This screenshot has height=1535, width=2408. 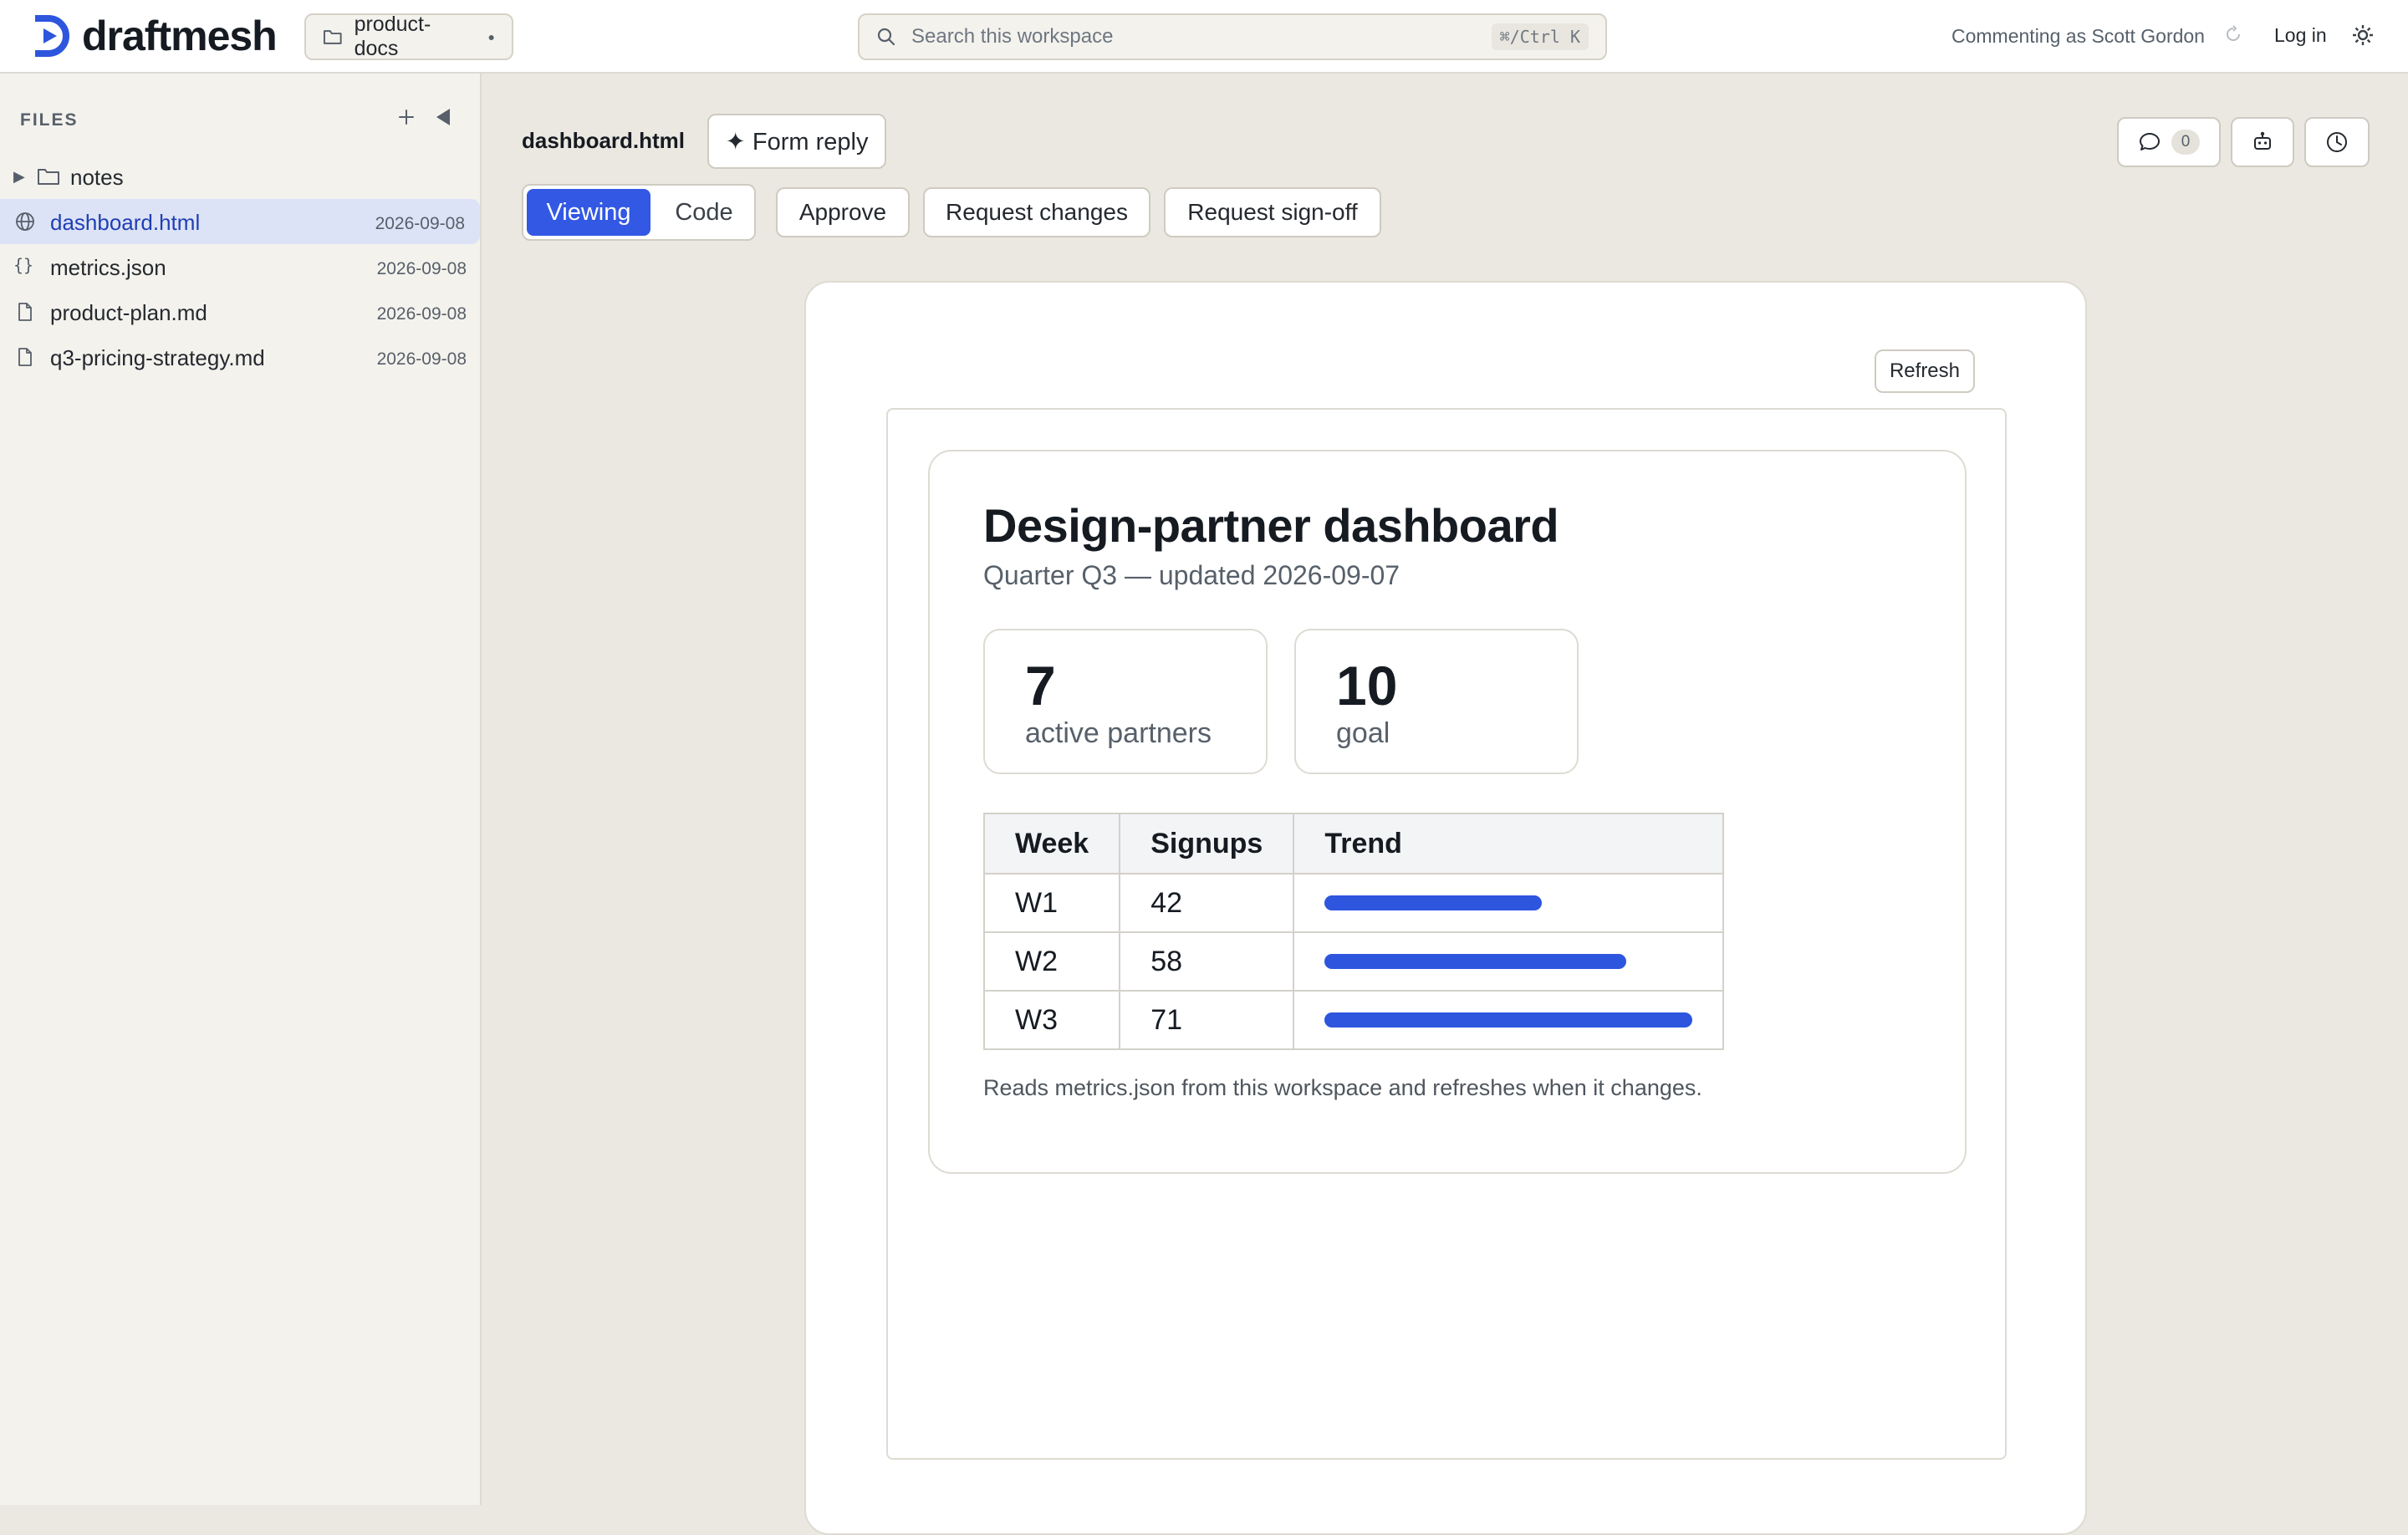 I want to click on folder-name: notes, so click(x=97, y=177).